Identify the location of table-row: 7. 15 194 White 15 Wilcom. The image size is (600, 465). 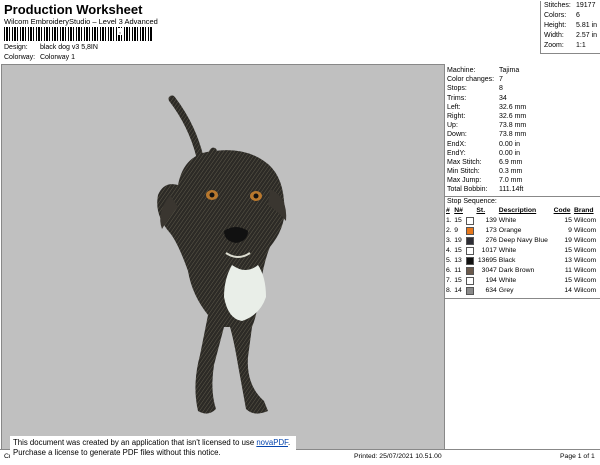
(522, 281).